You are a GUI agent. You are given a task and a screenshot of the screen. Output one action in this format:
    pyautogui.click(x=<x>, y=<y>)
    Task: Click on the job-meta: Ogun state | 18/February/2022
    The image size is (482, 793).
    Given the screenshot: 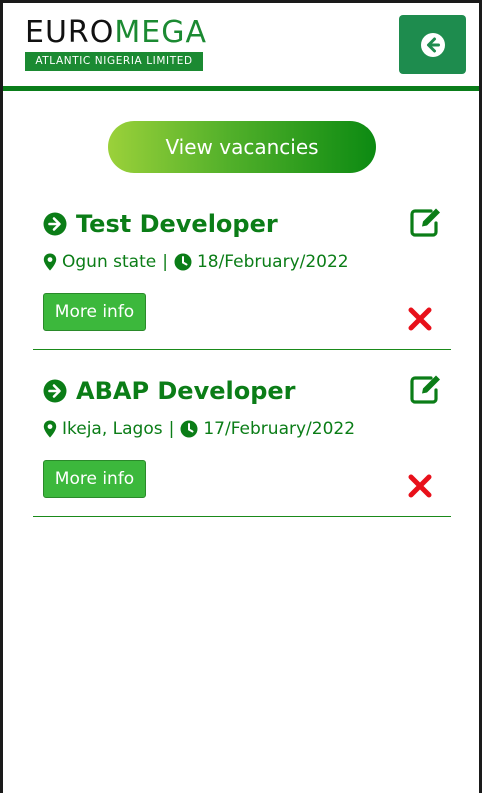 What is the action you would take?
    pyautogui.click(x=196, y=262)
    